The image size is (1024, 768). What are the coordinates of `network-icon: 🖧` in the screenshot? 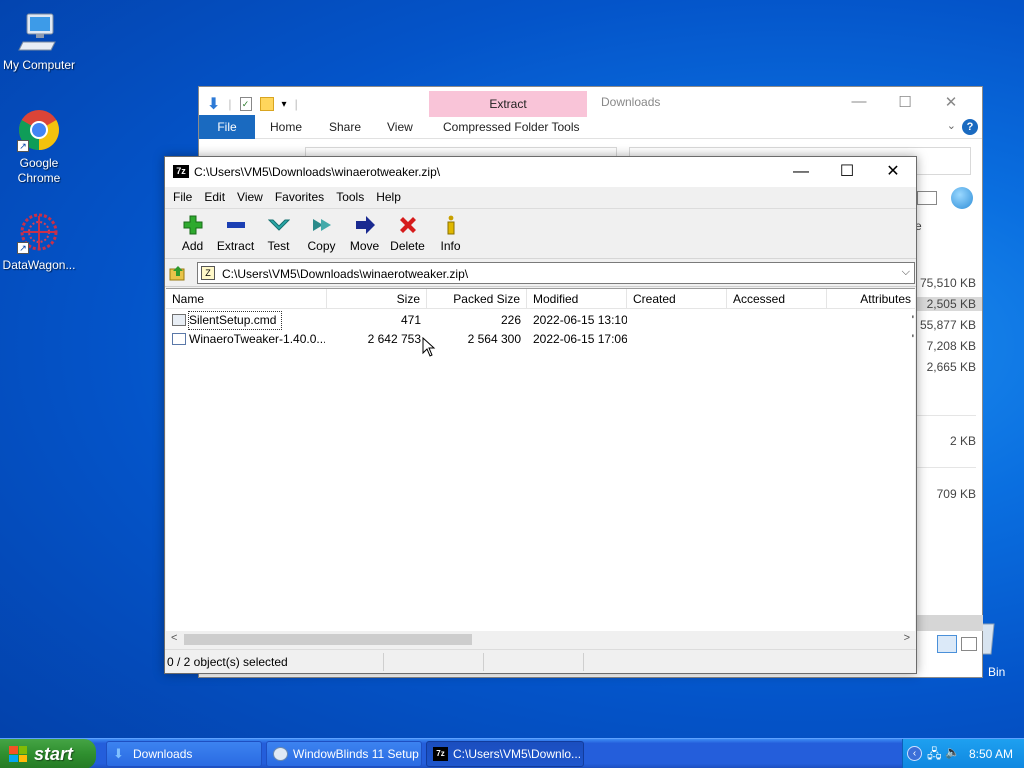 It's located at (934, 756).